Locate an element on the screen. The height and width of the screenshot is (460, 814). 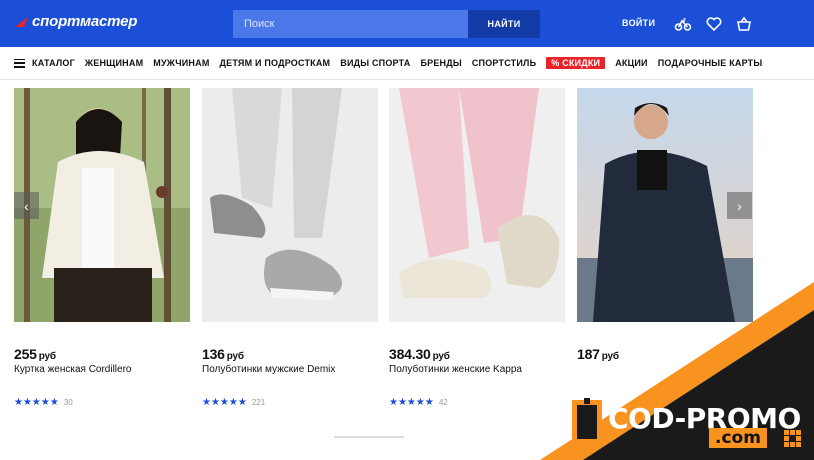
cart-icon is located at coordinates (744, 24).